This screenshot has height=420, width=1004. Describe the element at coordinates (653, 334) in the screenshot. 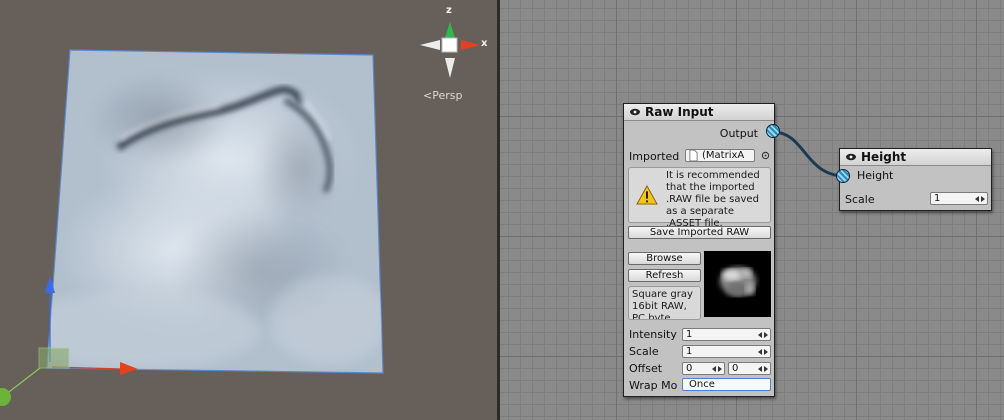

I see `intensity-label: Intensity` at that location.